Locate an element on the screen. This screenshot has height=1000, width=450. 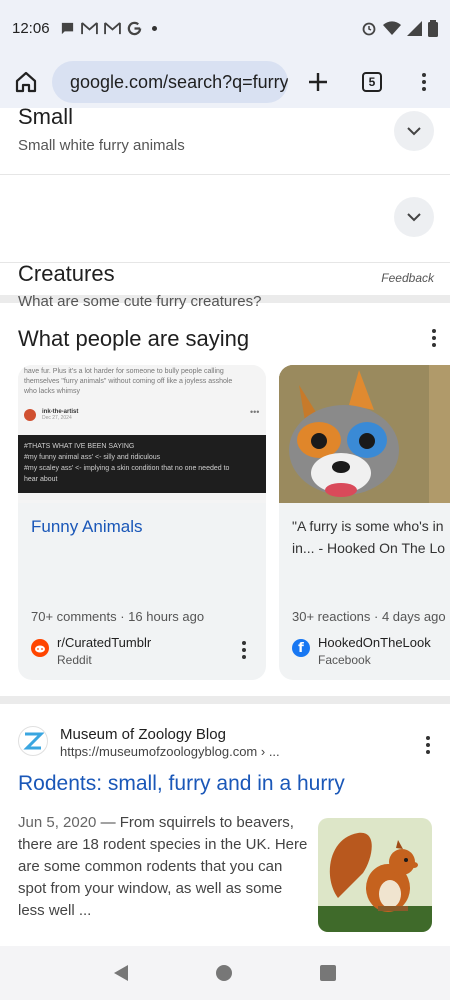
result-source is located at coordinates (33, 741).